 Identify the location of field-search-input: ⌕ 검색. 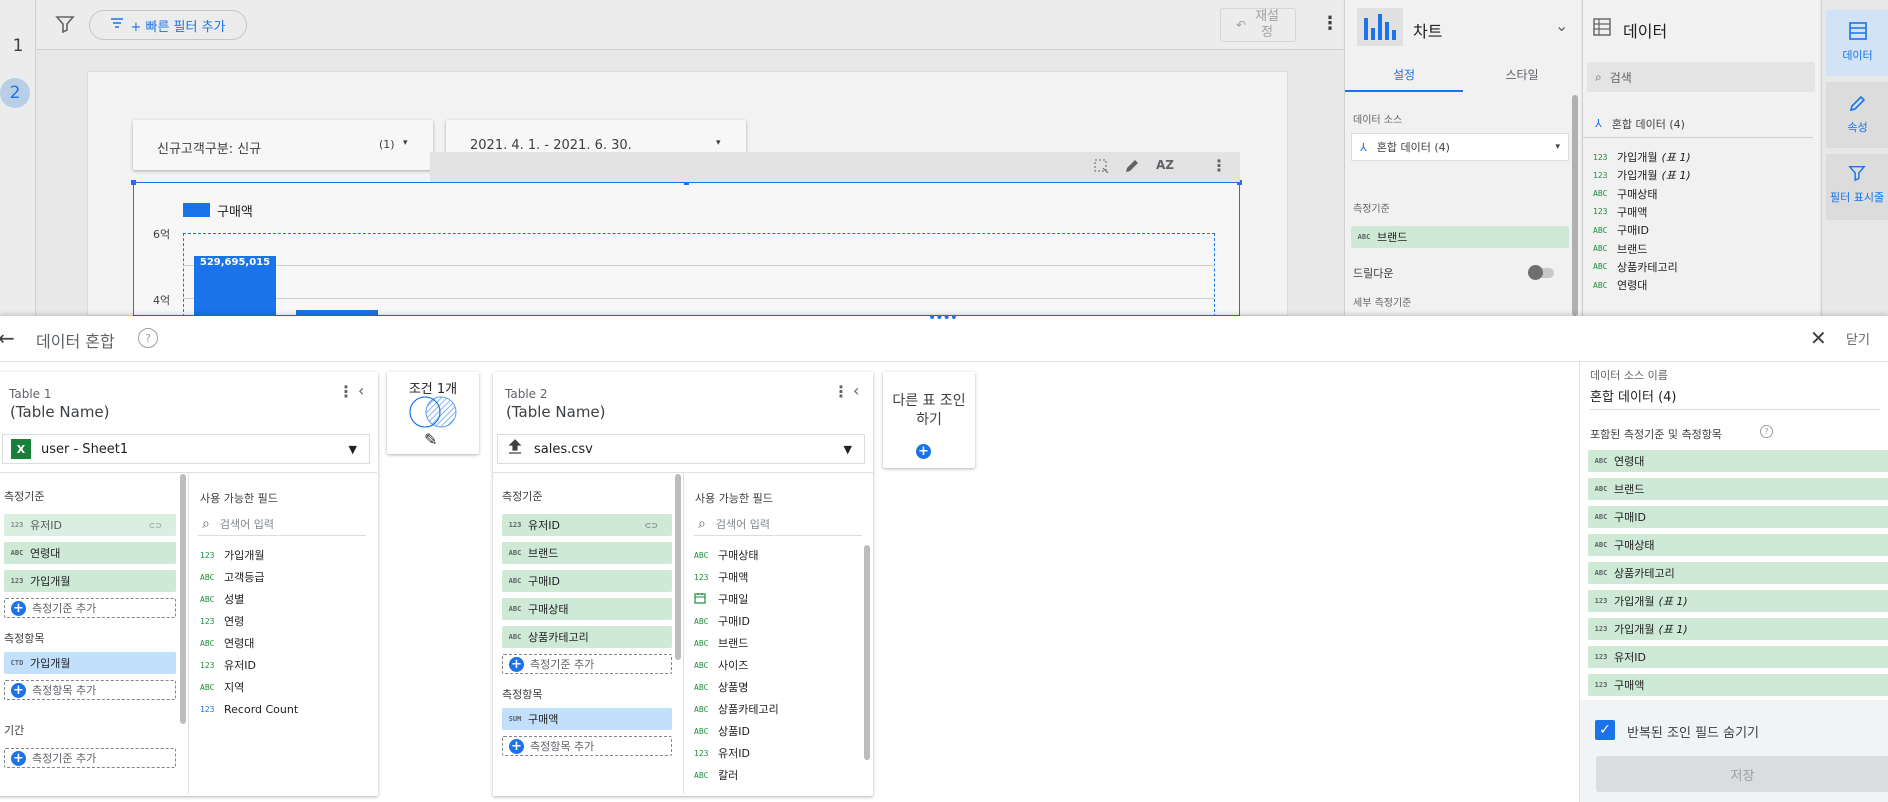
(1701, 77).